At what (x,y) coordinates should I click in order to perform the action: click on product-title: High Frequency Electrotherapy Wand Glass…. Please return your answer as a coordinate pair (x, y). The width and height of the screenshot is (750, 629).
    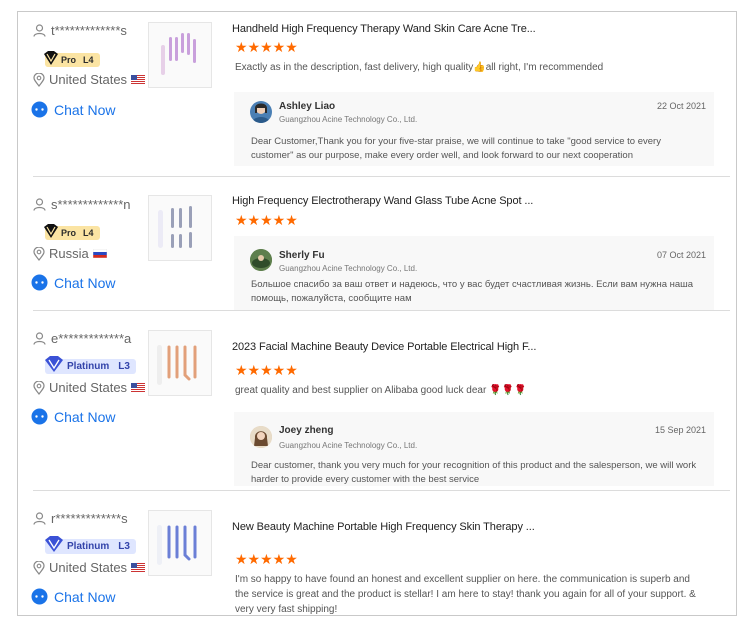
    Looking at the image, I should click on (382, 201).